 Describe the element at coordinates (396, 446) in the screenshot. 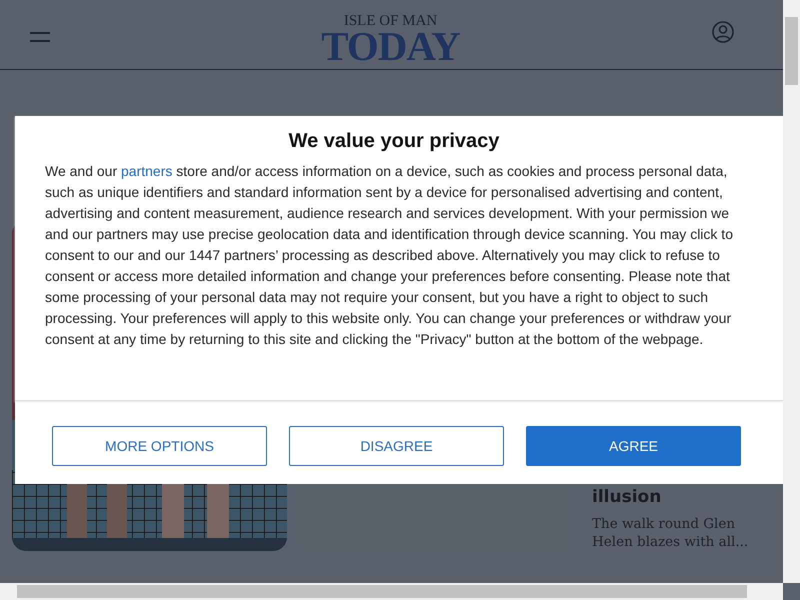

I see `consent-button: DISAGREE` at that location.